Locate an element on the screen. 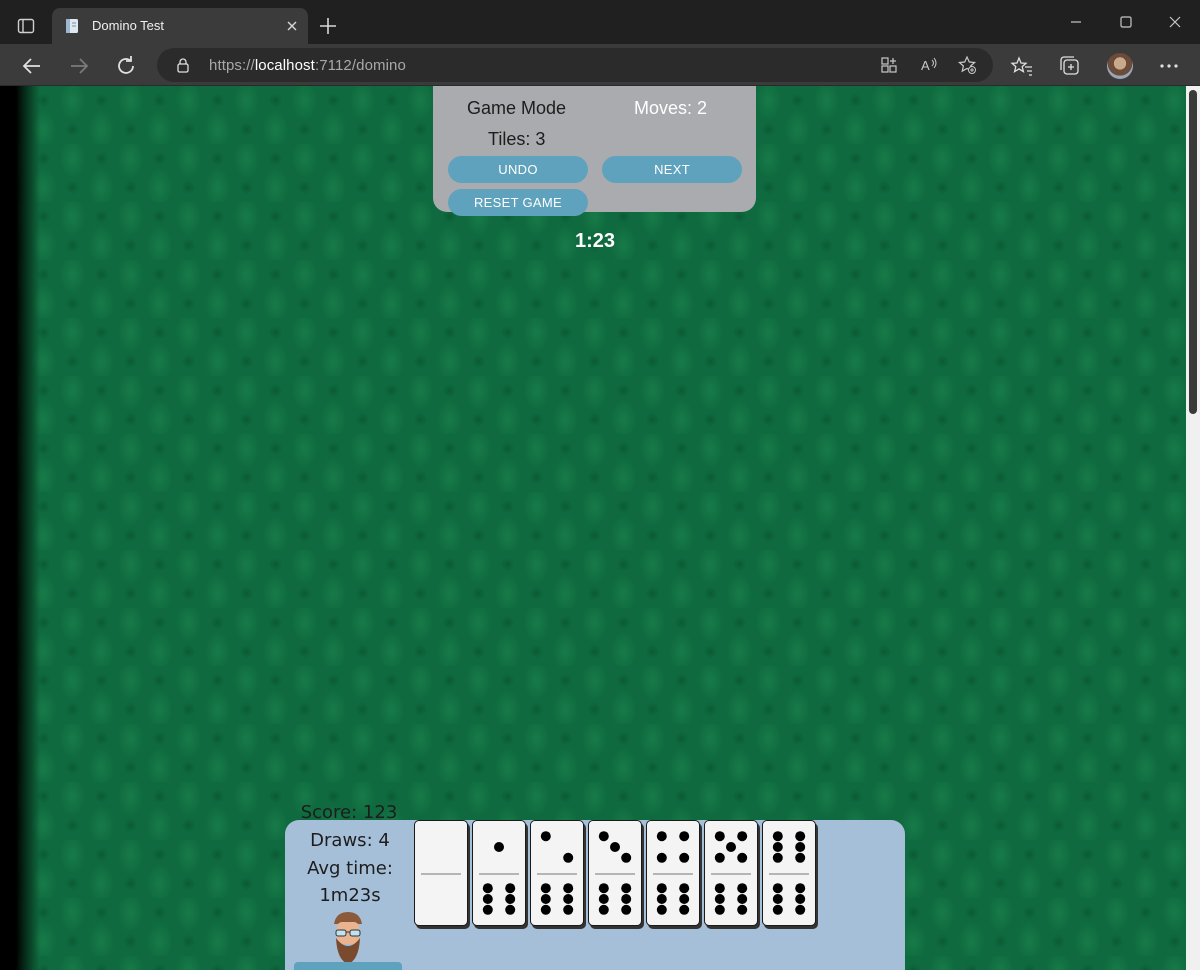 This screenshot has height=970, width=1200. tab-actions-icon is located at coordinates (26, 26).